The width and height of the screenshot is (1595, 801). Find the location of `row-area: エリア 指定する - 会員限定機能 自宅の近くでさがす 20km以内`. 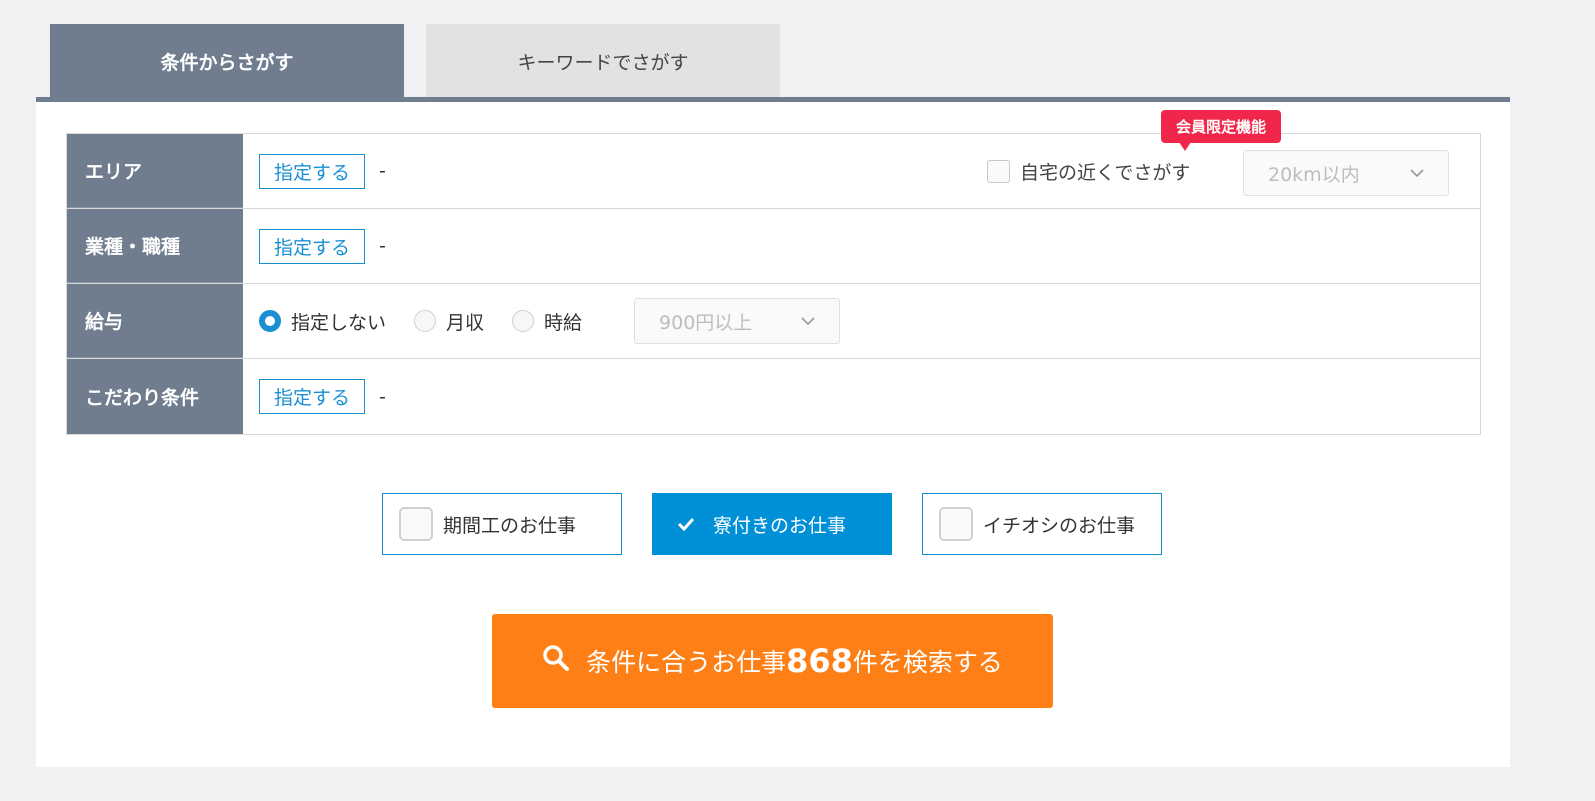

row-area: エリア 指定する - 会員限定機能 自宅の近くでさがす 20km以内 is located at coordinates (773, 159).